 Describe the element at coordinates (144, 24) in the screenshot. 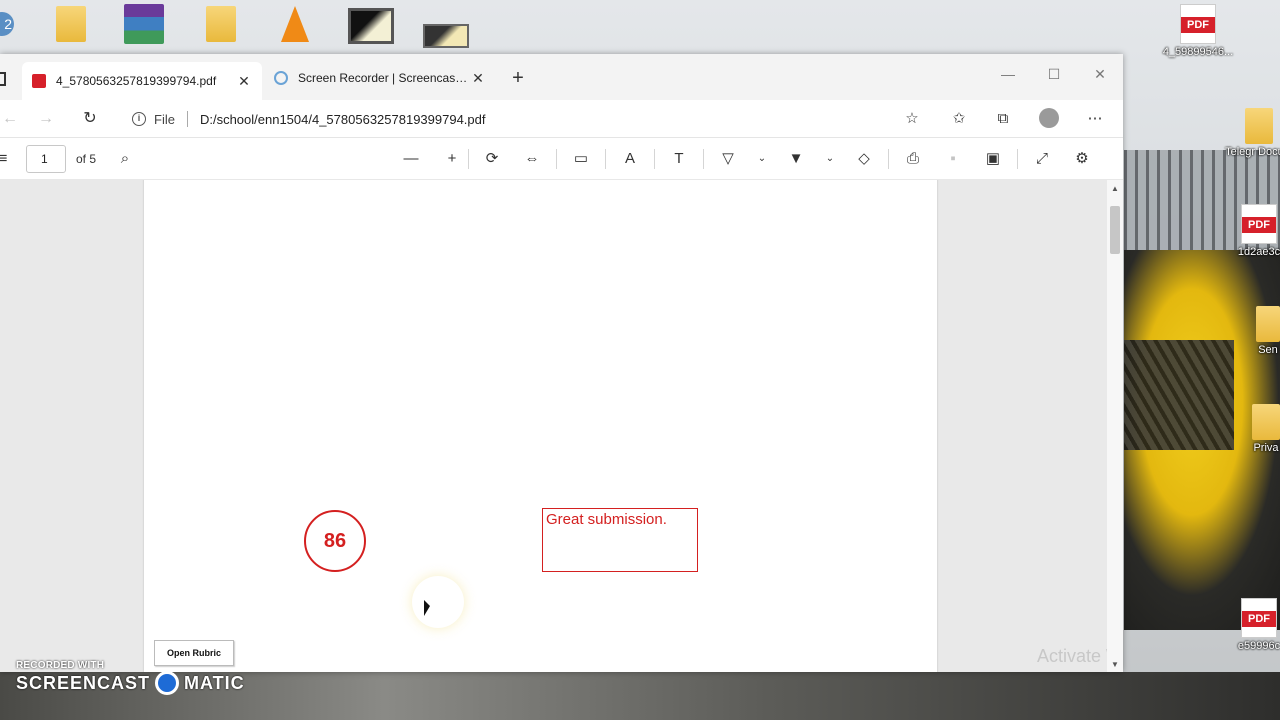

I see `winrar-icon` at that location.